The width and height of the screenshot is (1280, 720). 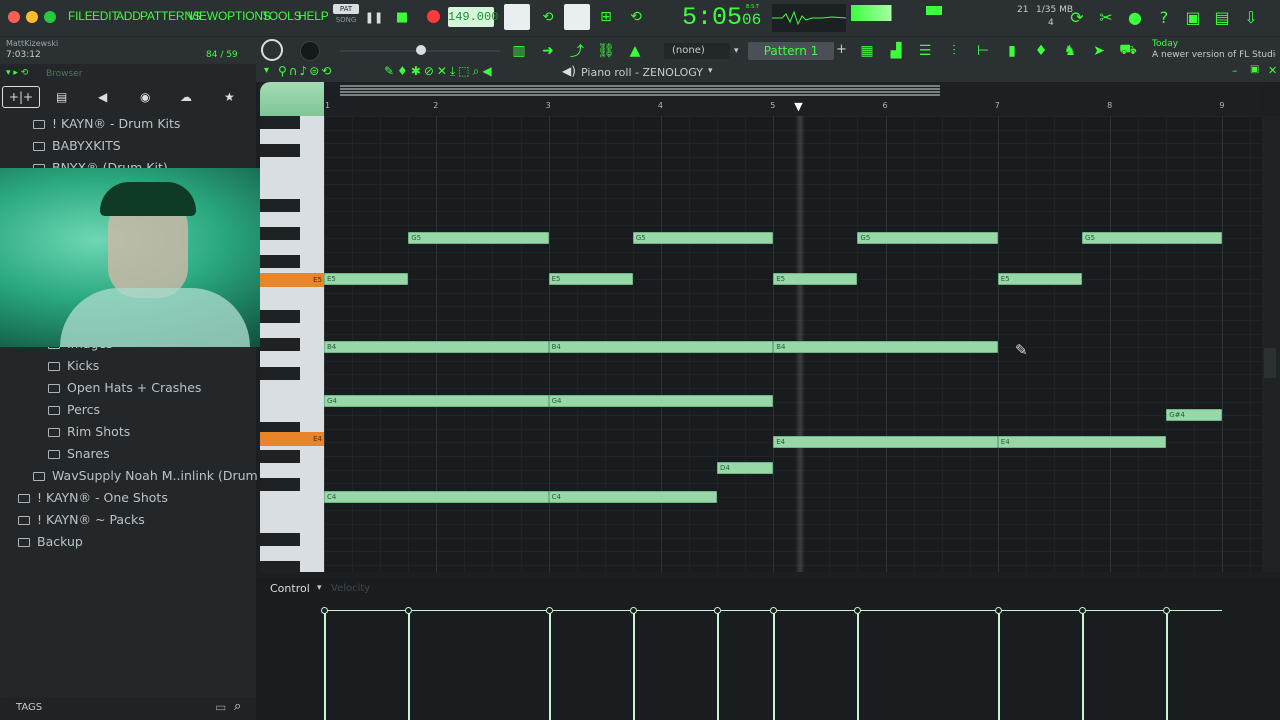 I want to click on plugin-icon: ♦, so click(x=1041, y=51).